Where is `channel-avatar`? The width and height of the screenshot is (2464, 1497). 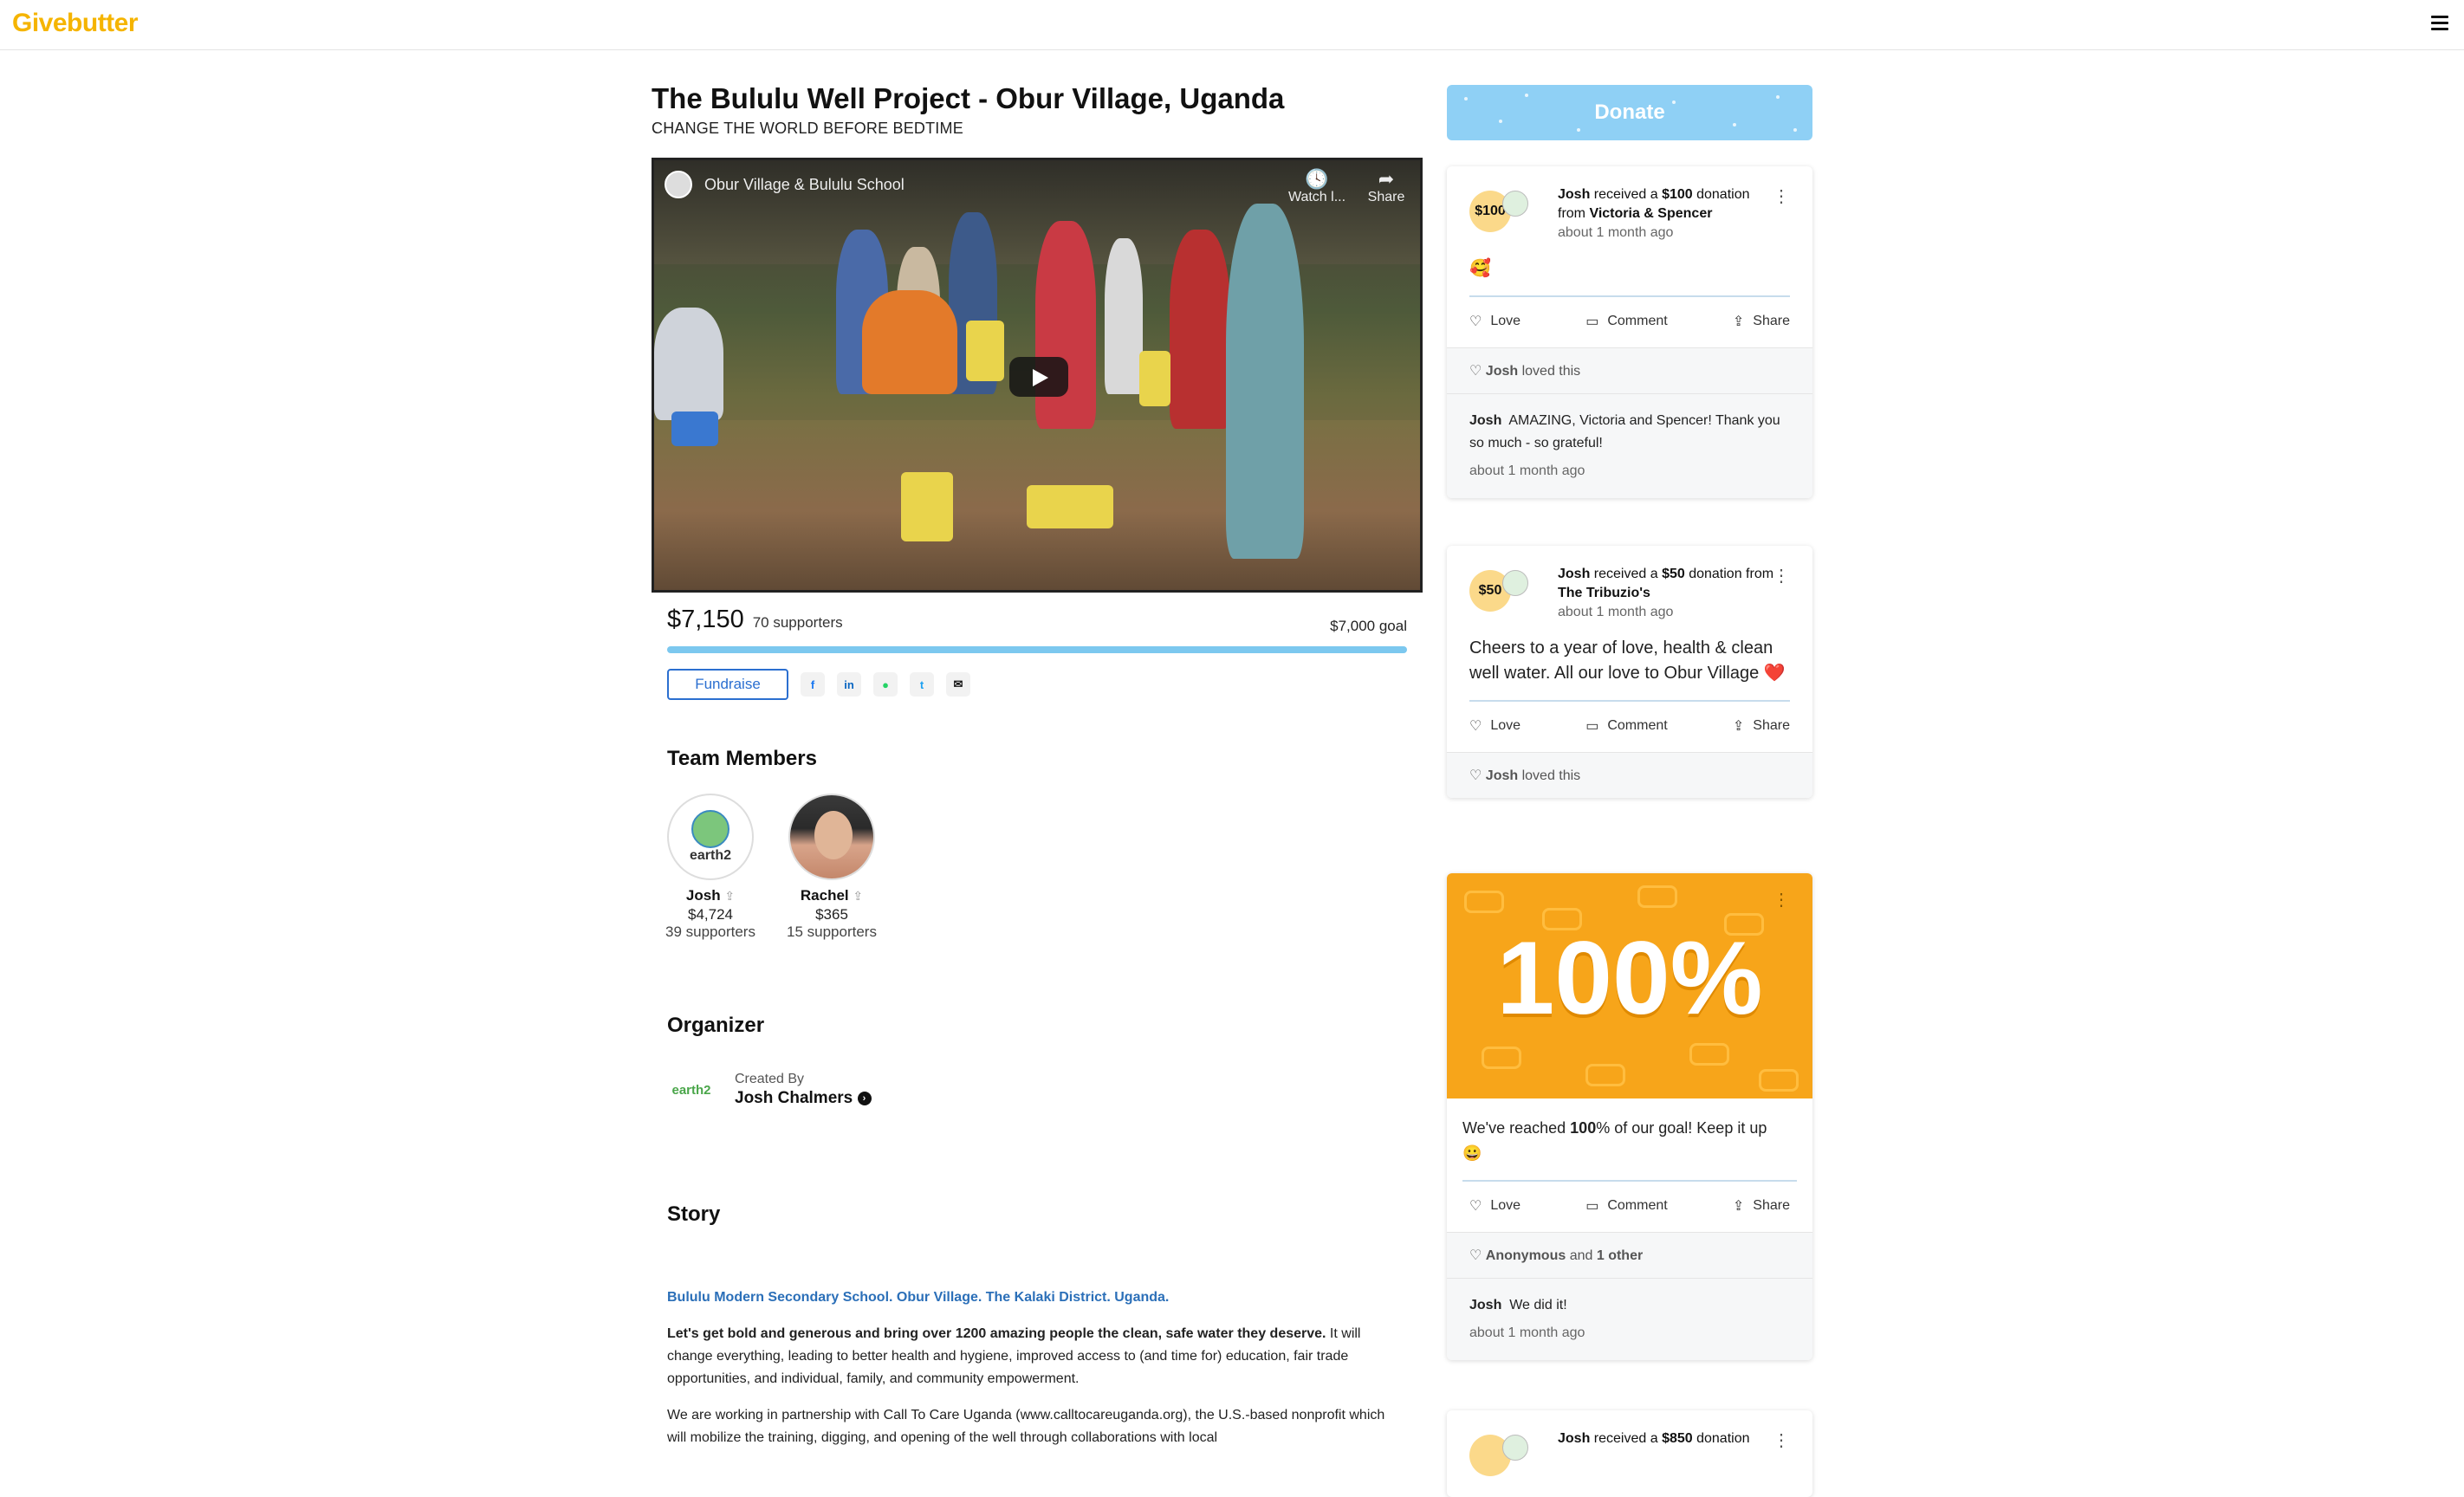
channel-avatar is located at coordinates (678, 184).